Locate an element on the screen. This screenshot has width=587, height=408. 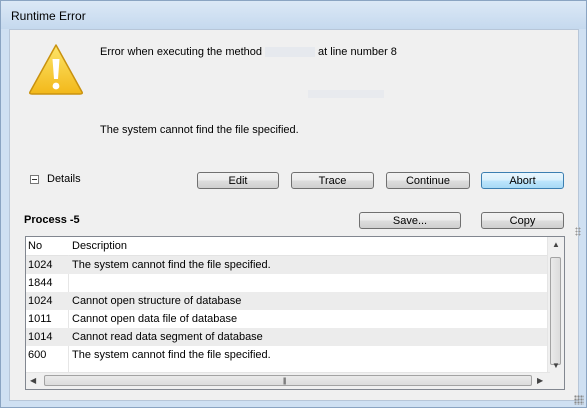
resize-grip-icon is located at coordinates (579, 400).